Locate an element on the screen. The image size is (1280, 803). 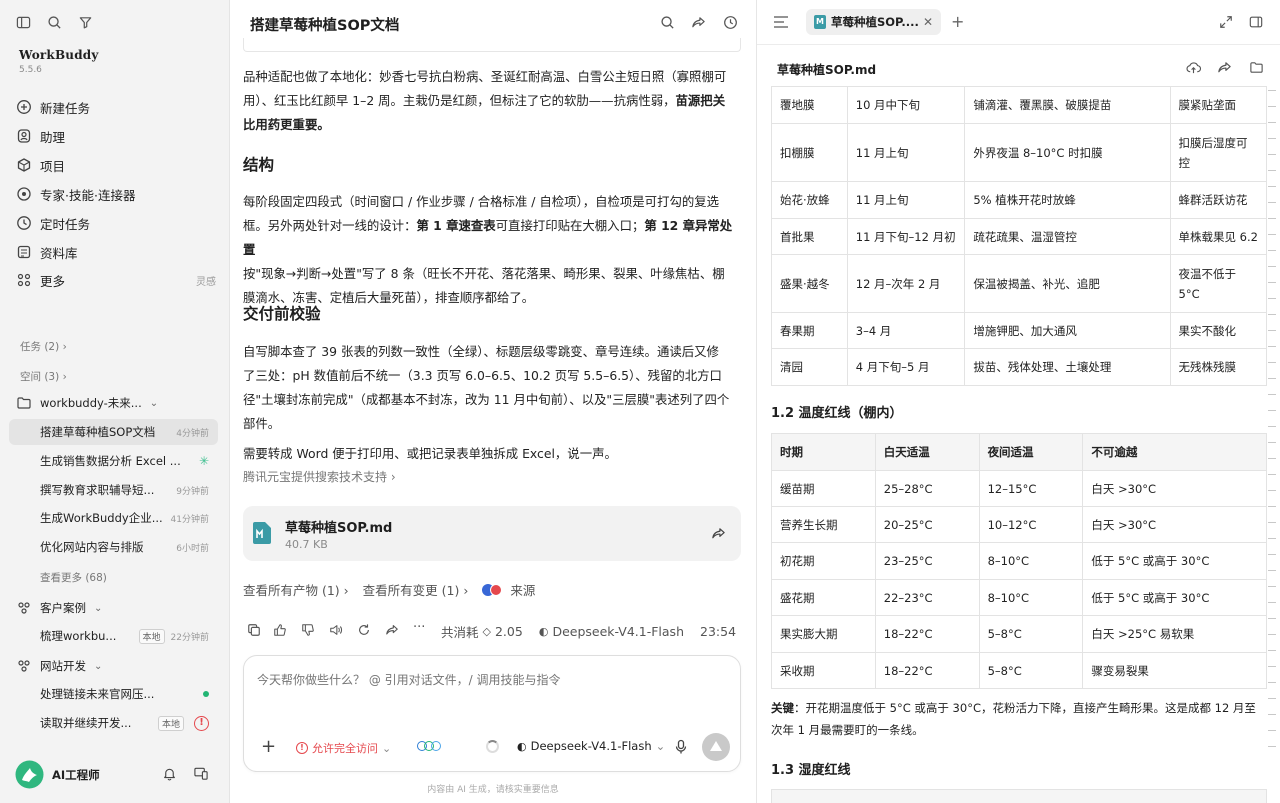
table-row: 初花期 23–25°C 8–10°C 低于 5°C 或高于 30°C is located at coordinates (1019, 561).